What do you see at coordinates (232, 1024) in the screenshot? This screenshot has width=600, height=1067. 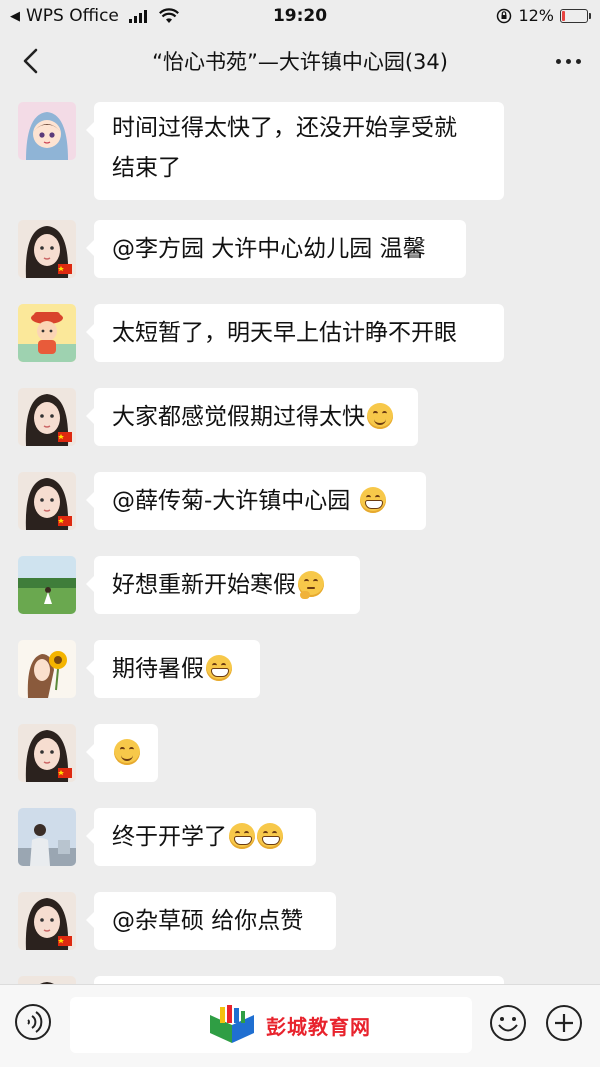 I see `book-logo-icon` at bounding box center [232, 1024].